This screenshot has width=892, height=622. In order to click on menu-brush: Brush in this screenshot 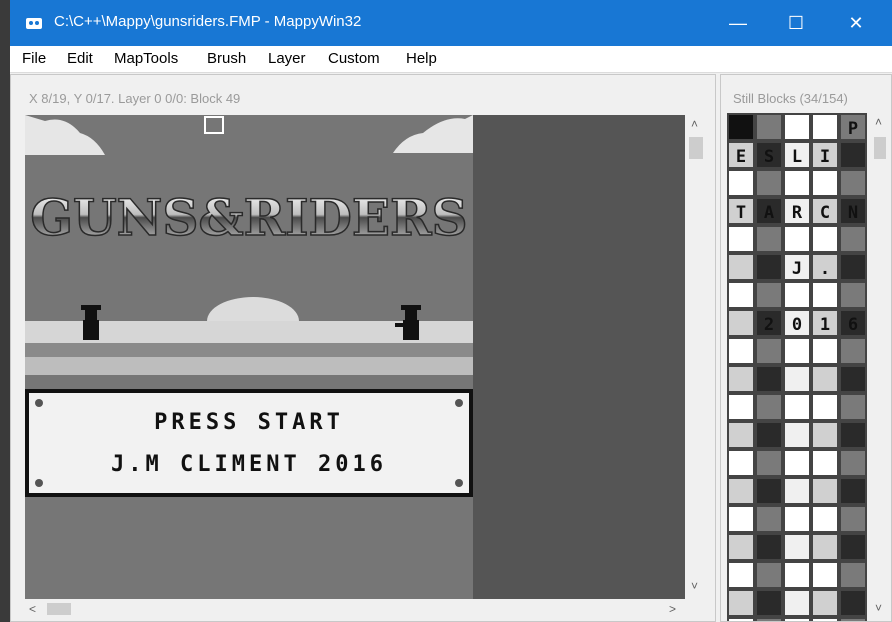, I will do `click(226, 58)`.